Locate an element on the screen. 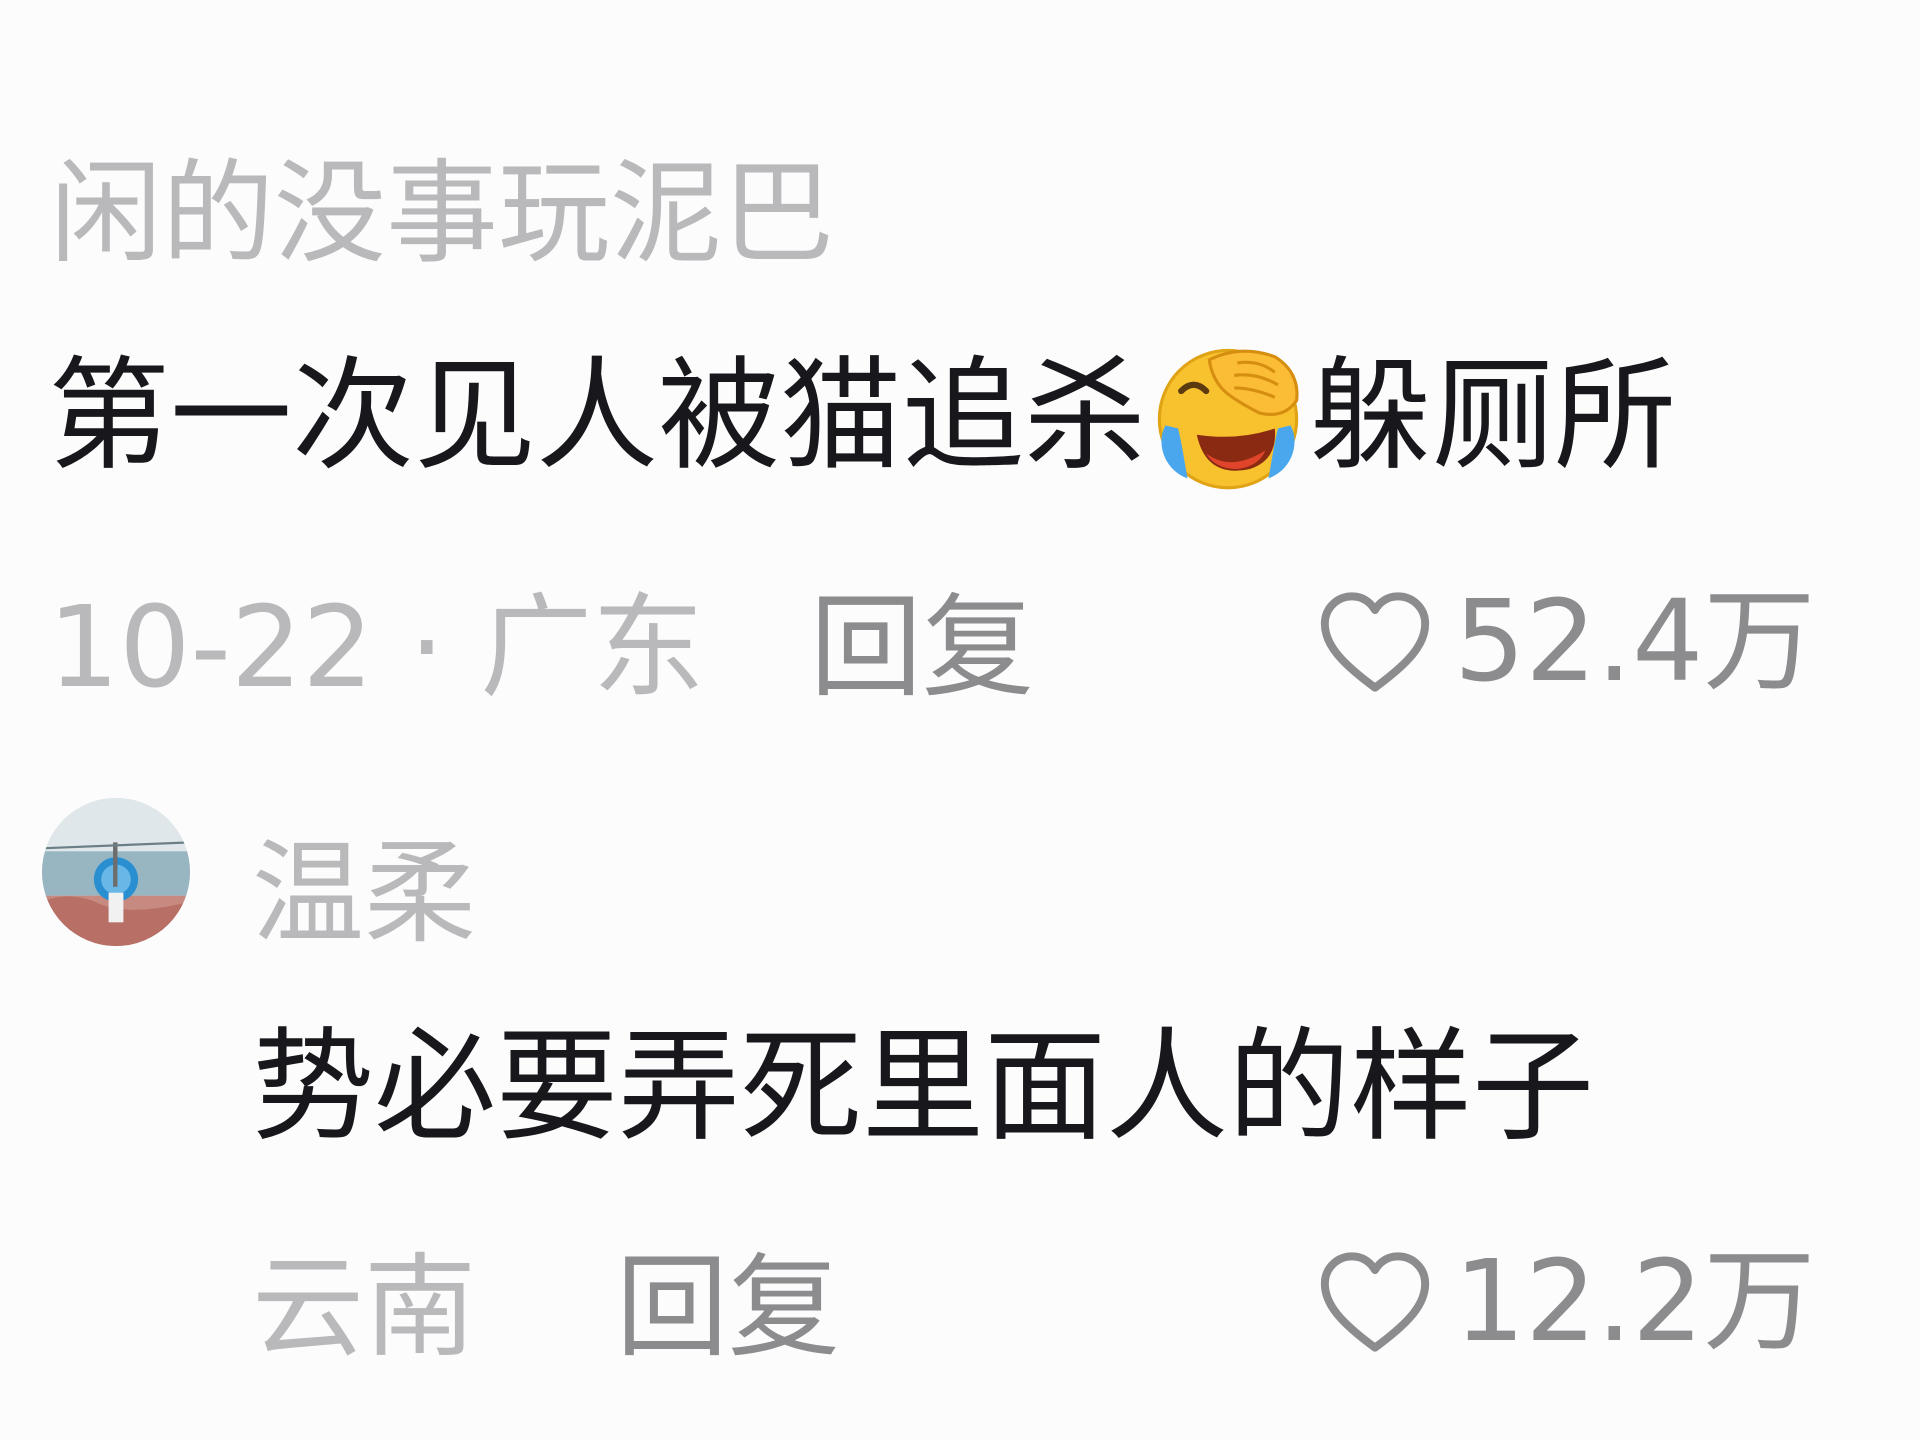 This screenshot has width=1920, height=1440. avatar-photo is located at coordinates (116, 872).